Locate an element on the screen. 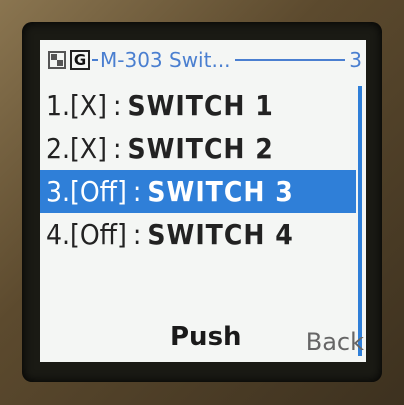 The image size is (404, 405). title-divider is located at coordinates (290, 60).